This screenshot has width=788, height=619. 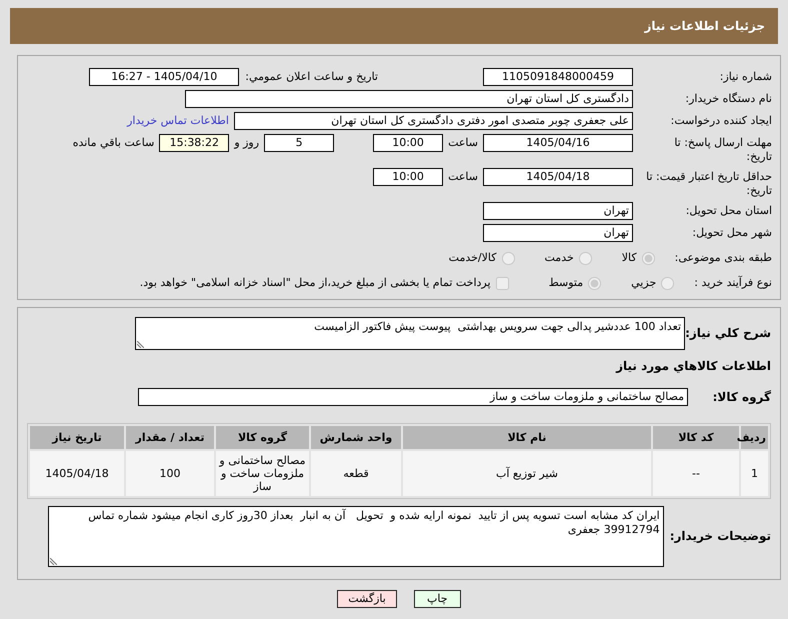 What do you see at coordinates (629, 258) in the screenshot?
I see `option-label: کالا` at bounding box center [629, 258].